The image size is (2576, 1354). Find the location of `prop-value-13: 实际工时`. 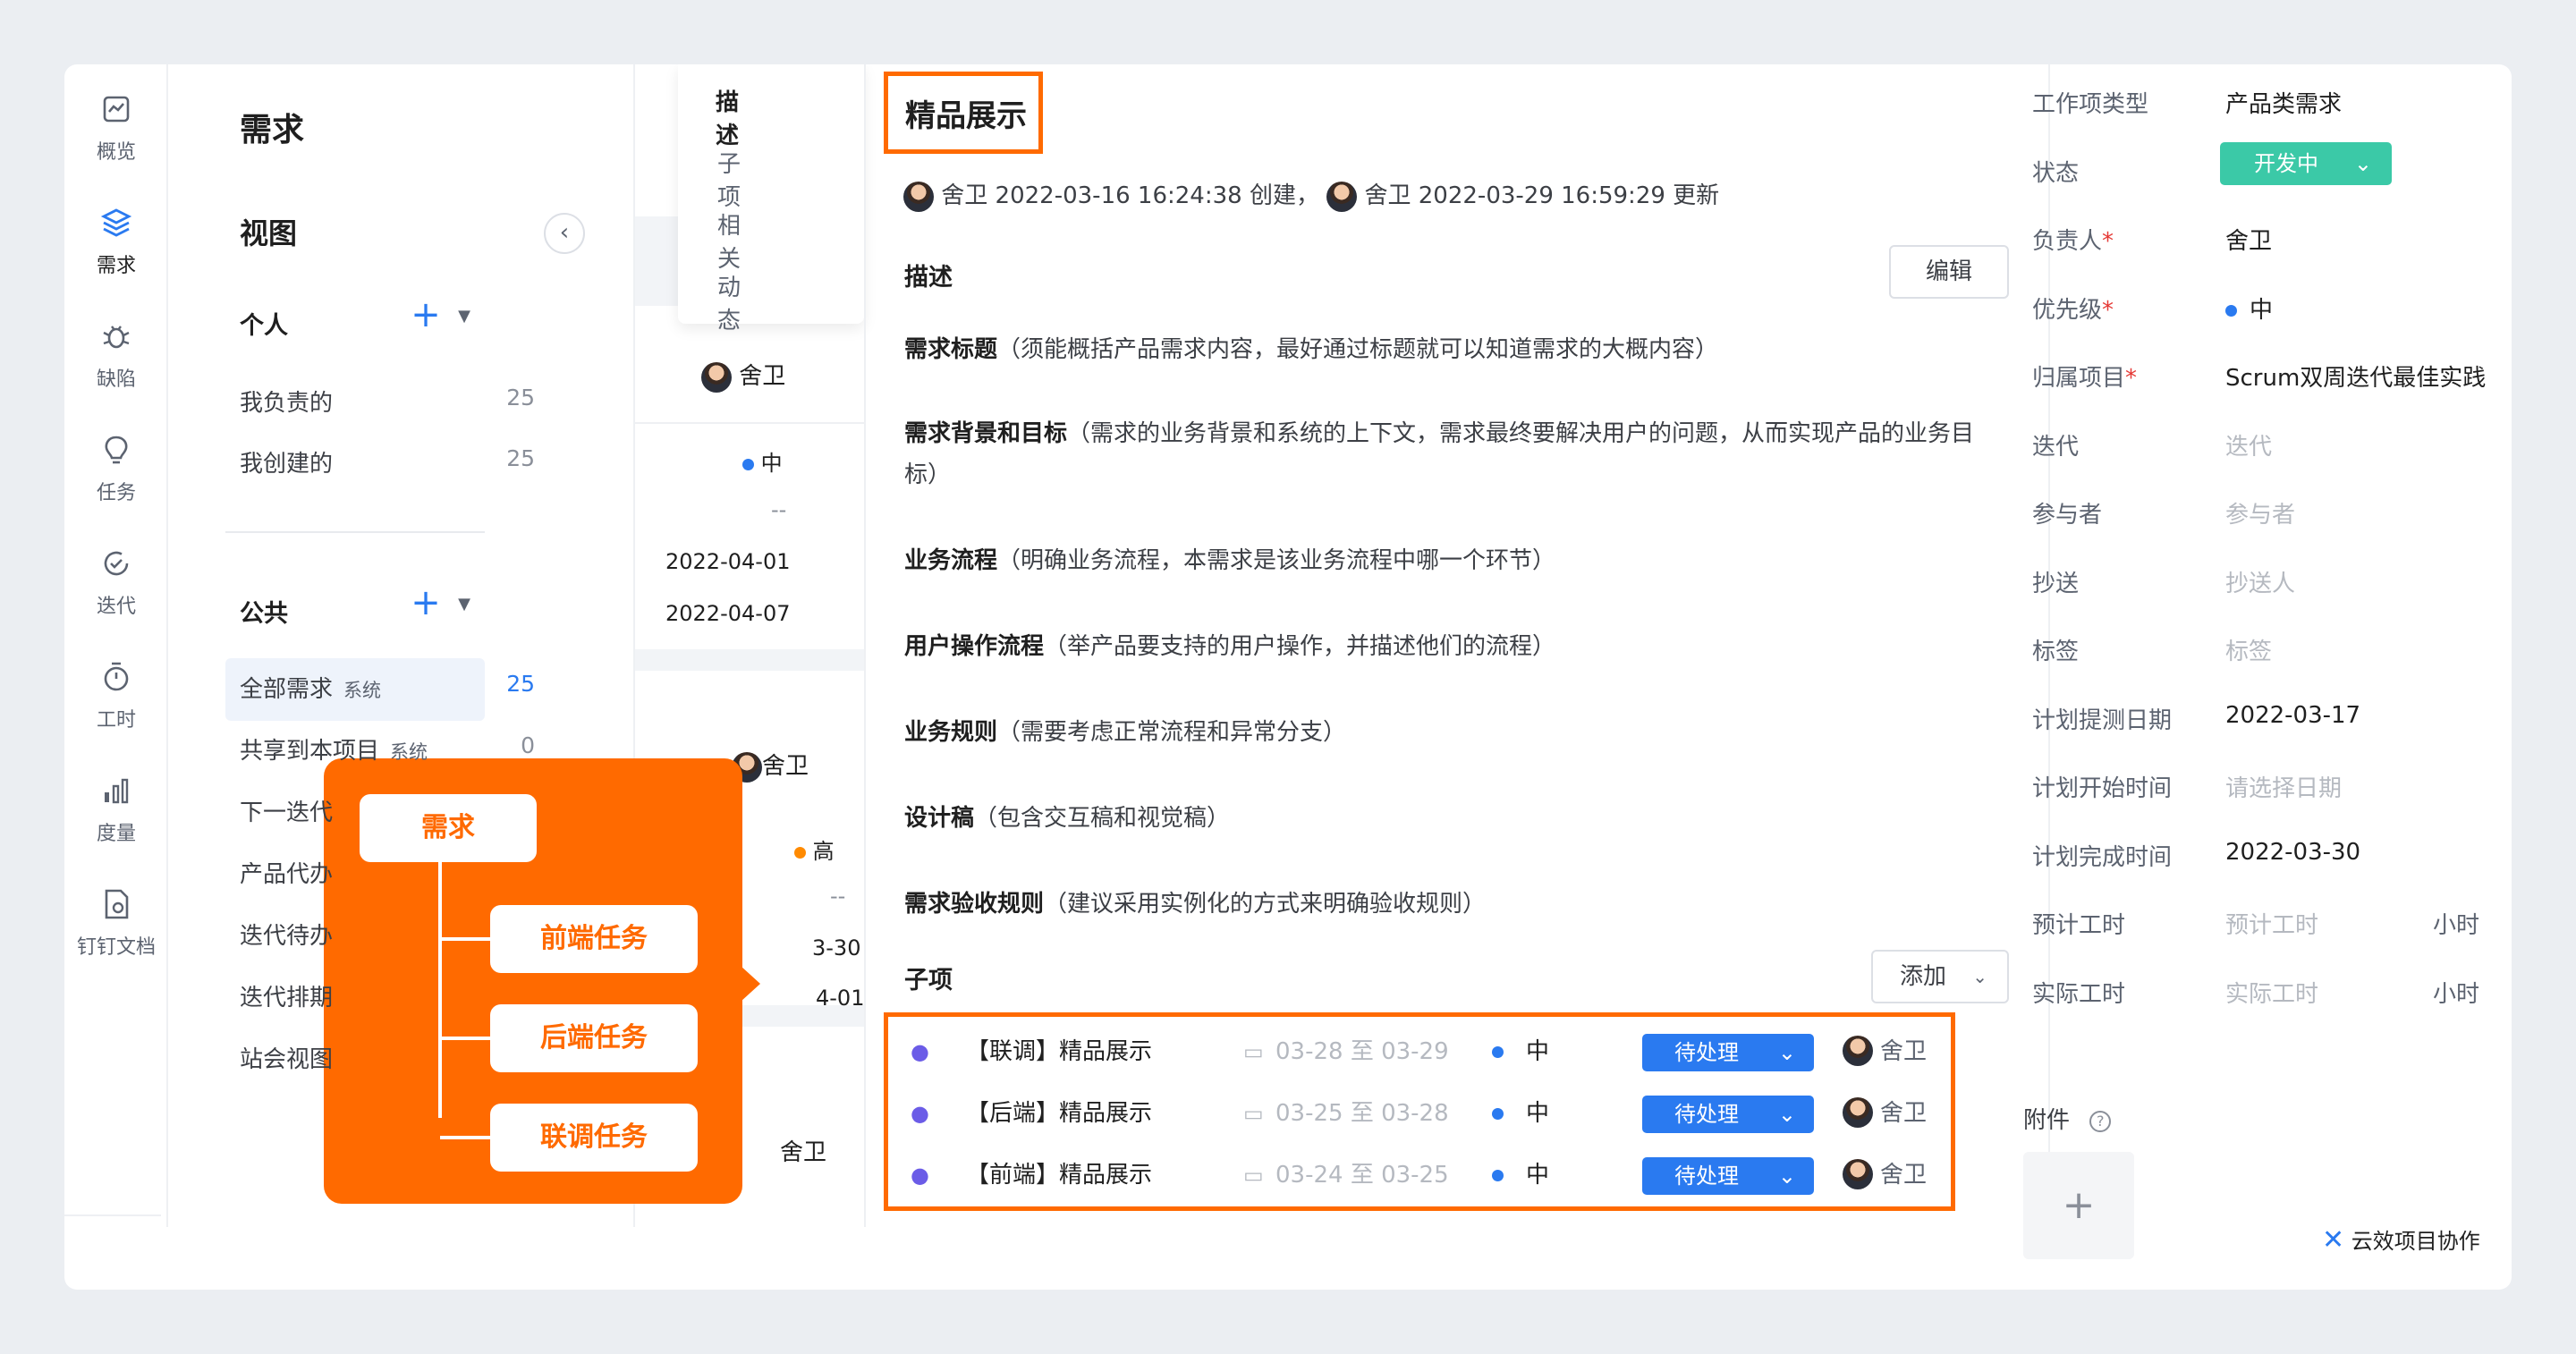

prop-value-13: 实际工时 is located at coordinates (2271, 992).